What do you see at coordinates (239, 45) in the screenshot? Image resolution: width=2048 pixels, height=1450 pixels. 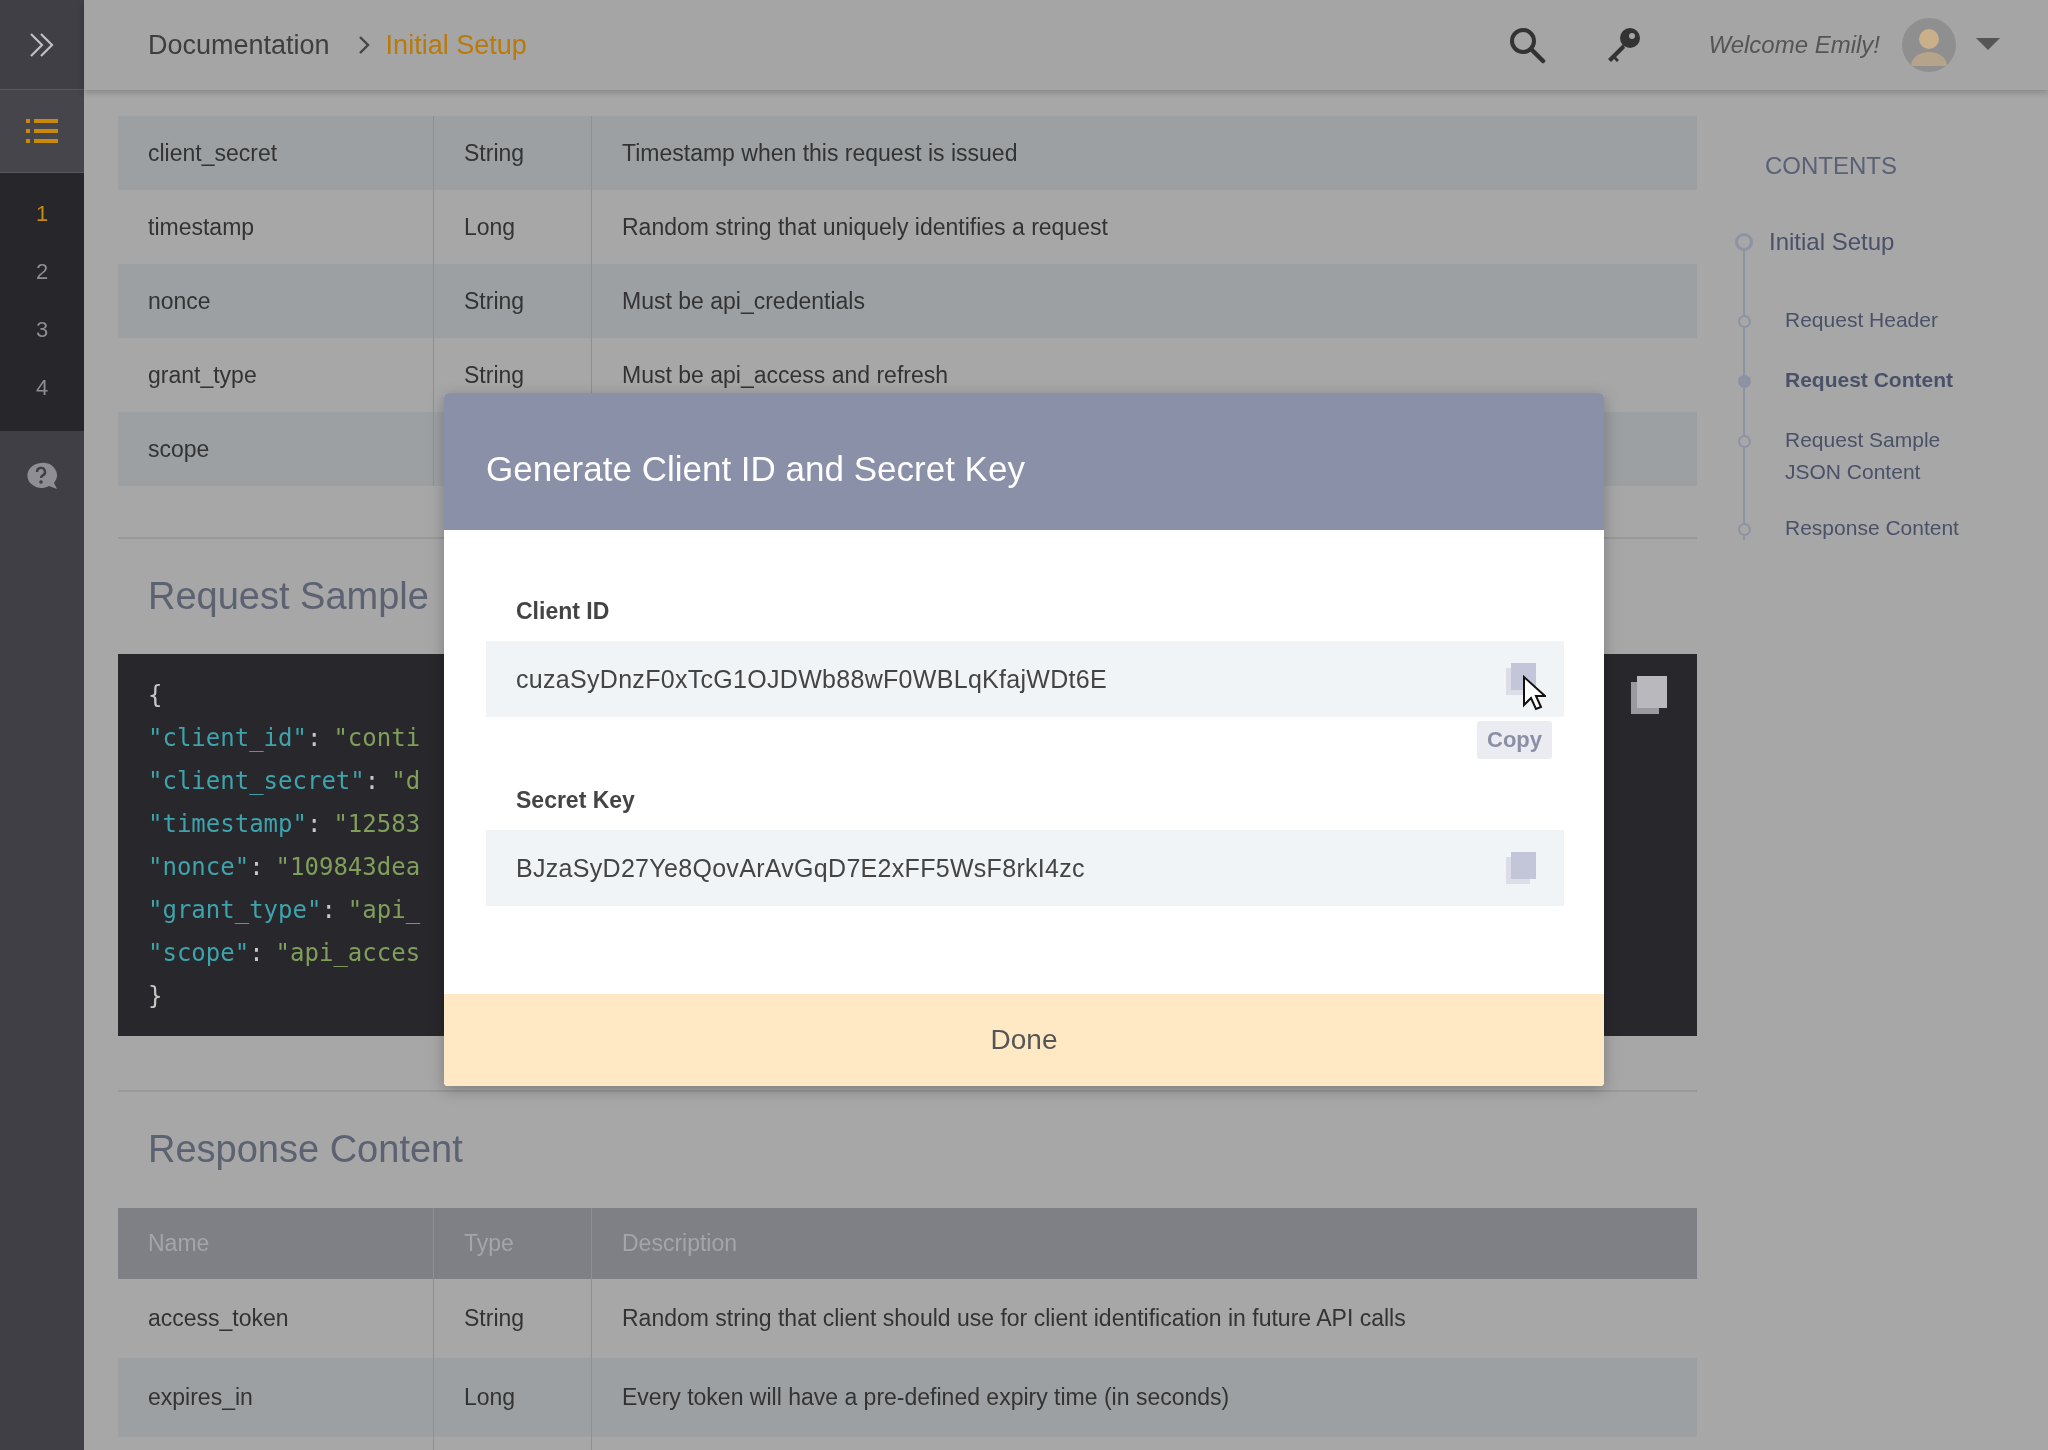 I see `breadcrumb-link: Documentation` at bounding box center [239, 45].